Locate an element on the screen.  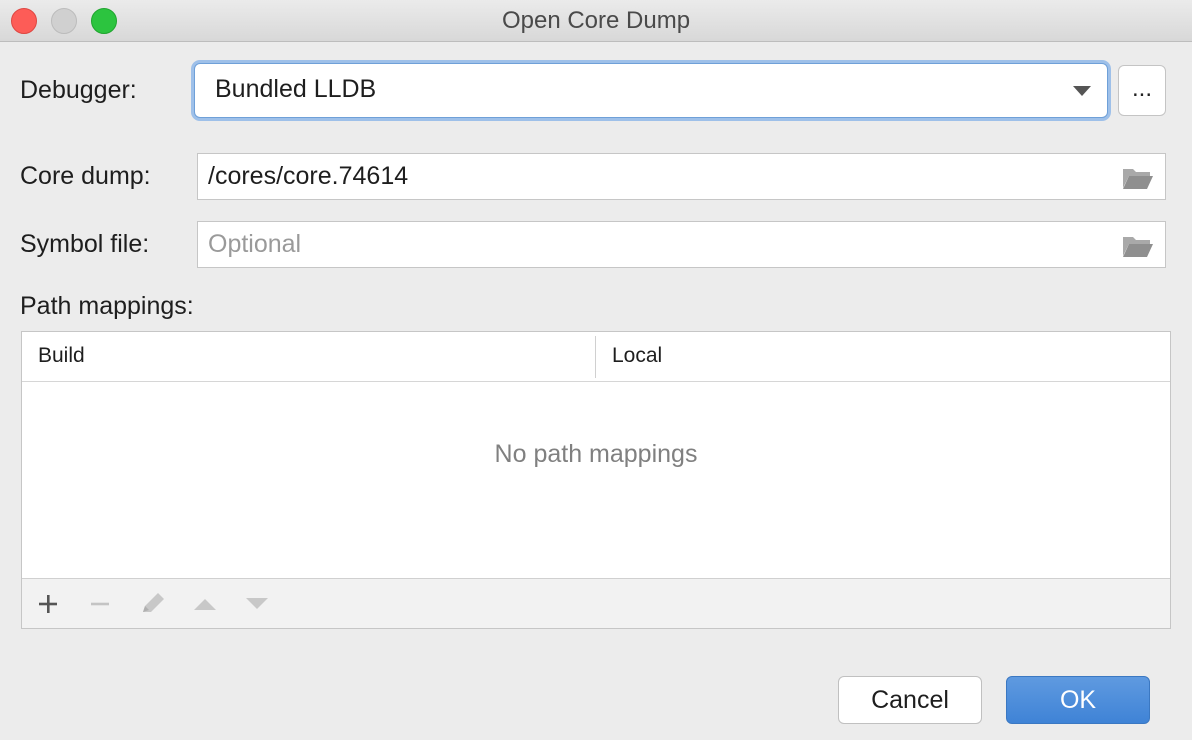
remove-icon is located at coordinates (100, 604).